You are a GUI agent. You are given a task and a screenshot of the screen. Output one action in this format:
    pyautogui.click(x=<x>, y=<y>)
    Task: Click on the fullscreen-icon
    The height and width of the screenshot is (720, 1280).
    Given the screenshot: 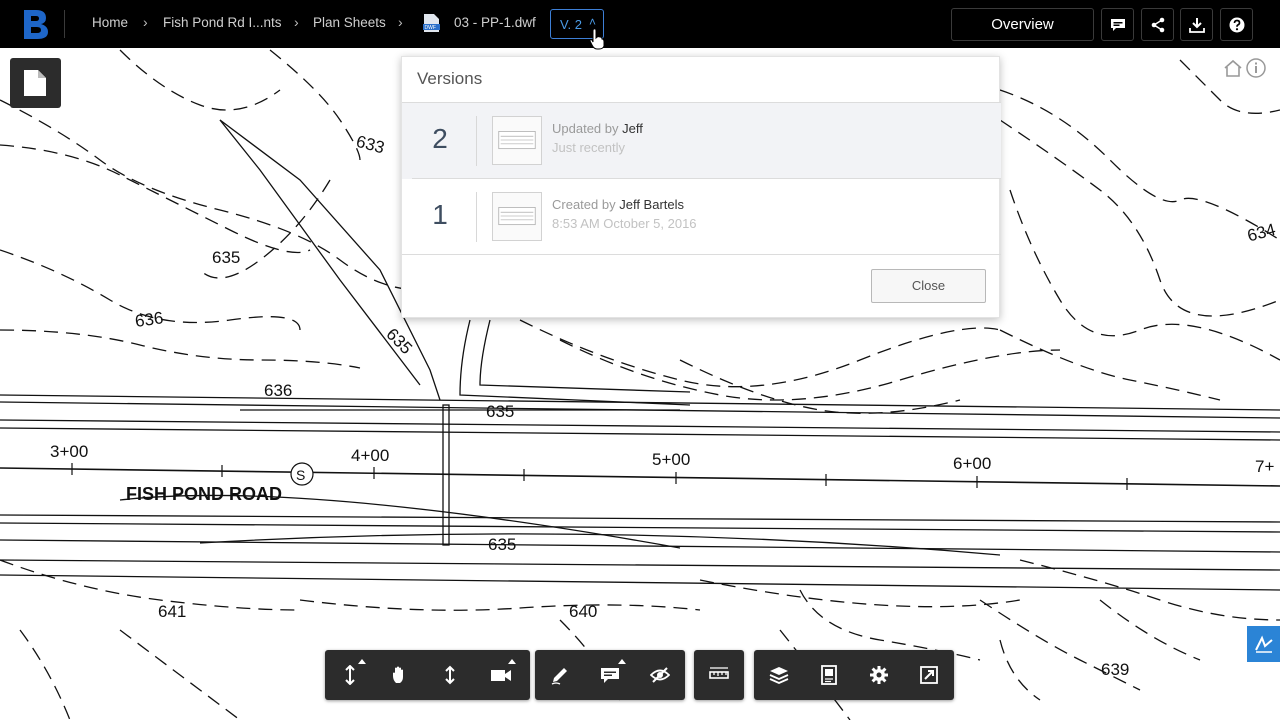 What is the action you would take?
    pyautogui.click(x=929, y=675)
    